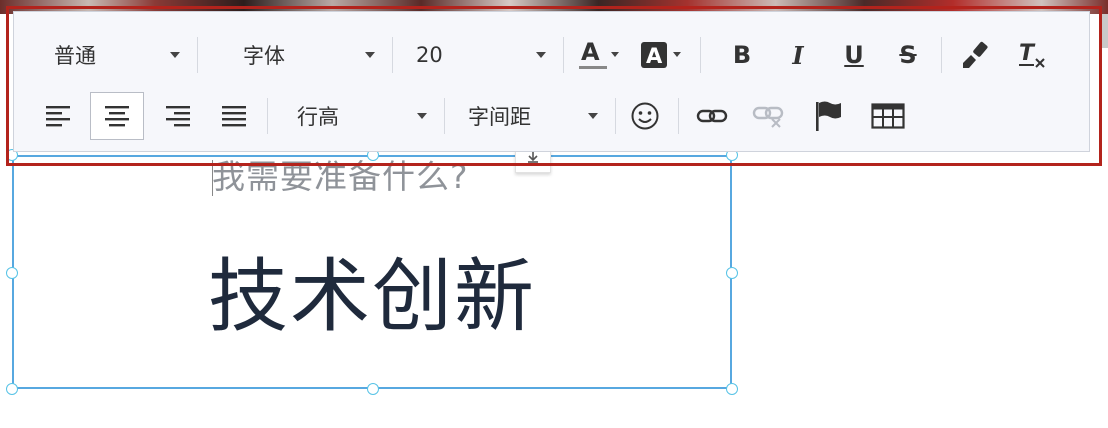 The image size is (1108, 428). I want to click on insert-link-button, so click(712, 116).